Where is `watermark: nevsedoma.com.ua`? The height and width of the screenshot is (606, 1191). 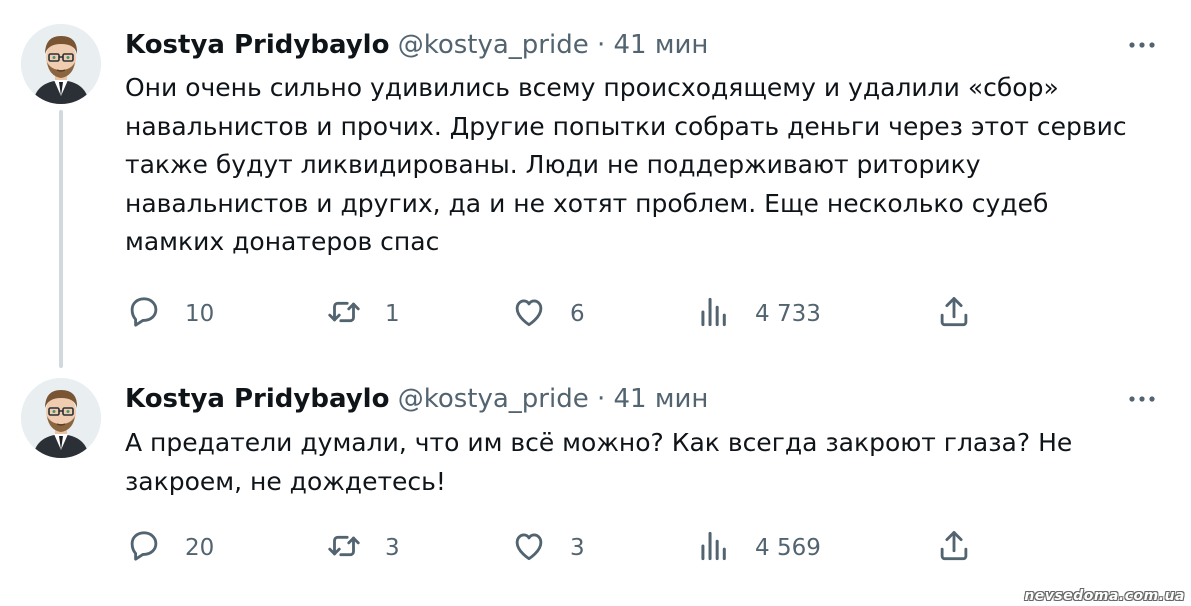 watermark: nevsedoma.com.ua is located at coordinates (1104, 596).